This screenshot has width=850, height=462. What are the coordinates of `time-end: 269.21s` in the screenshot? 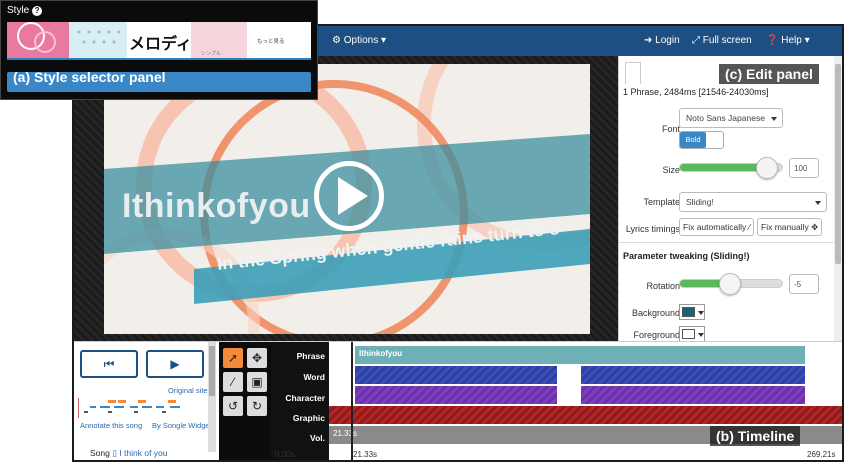 It's located at (821, 454).